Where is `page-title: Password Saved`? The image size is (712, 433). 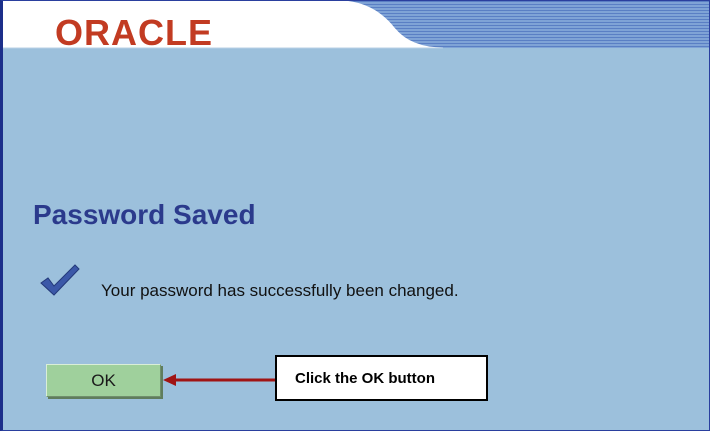
page-title: Password Saved is located at coordinates (144, 214).